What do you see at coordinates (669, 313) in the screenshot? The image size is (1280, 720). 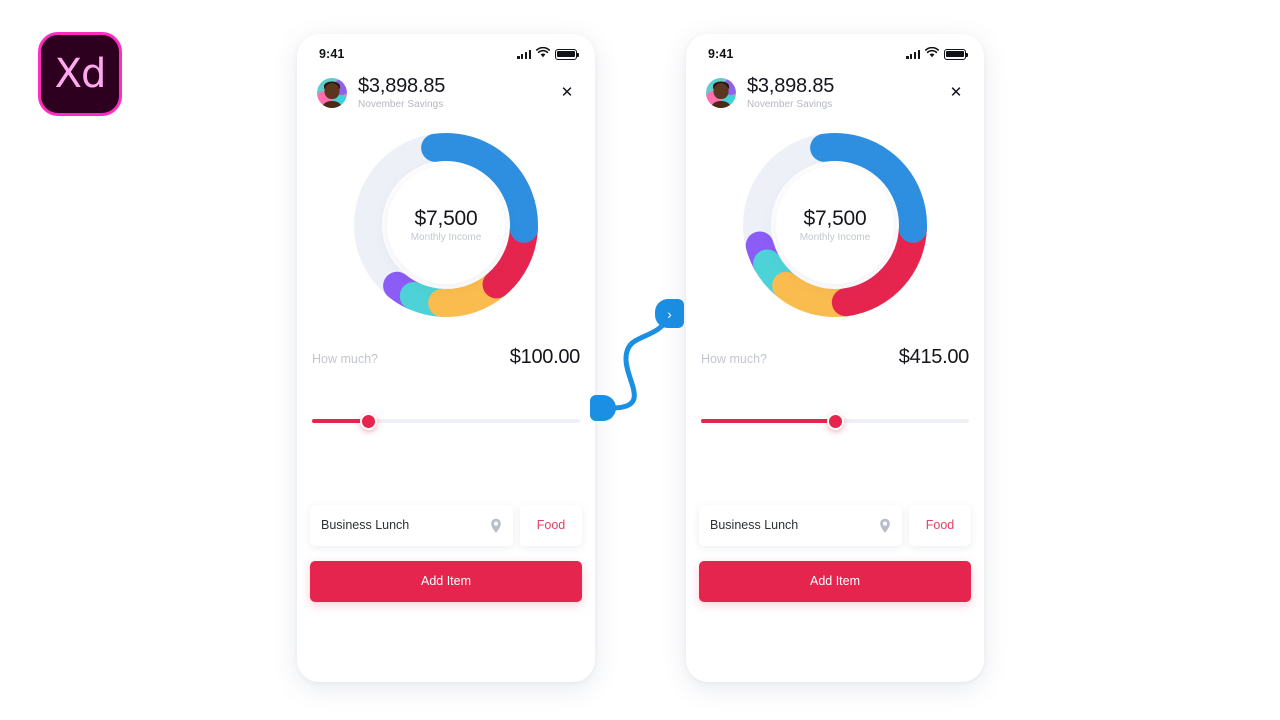 I see `connector-target-arrow: ›` at bounding box center [669, 313].